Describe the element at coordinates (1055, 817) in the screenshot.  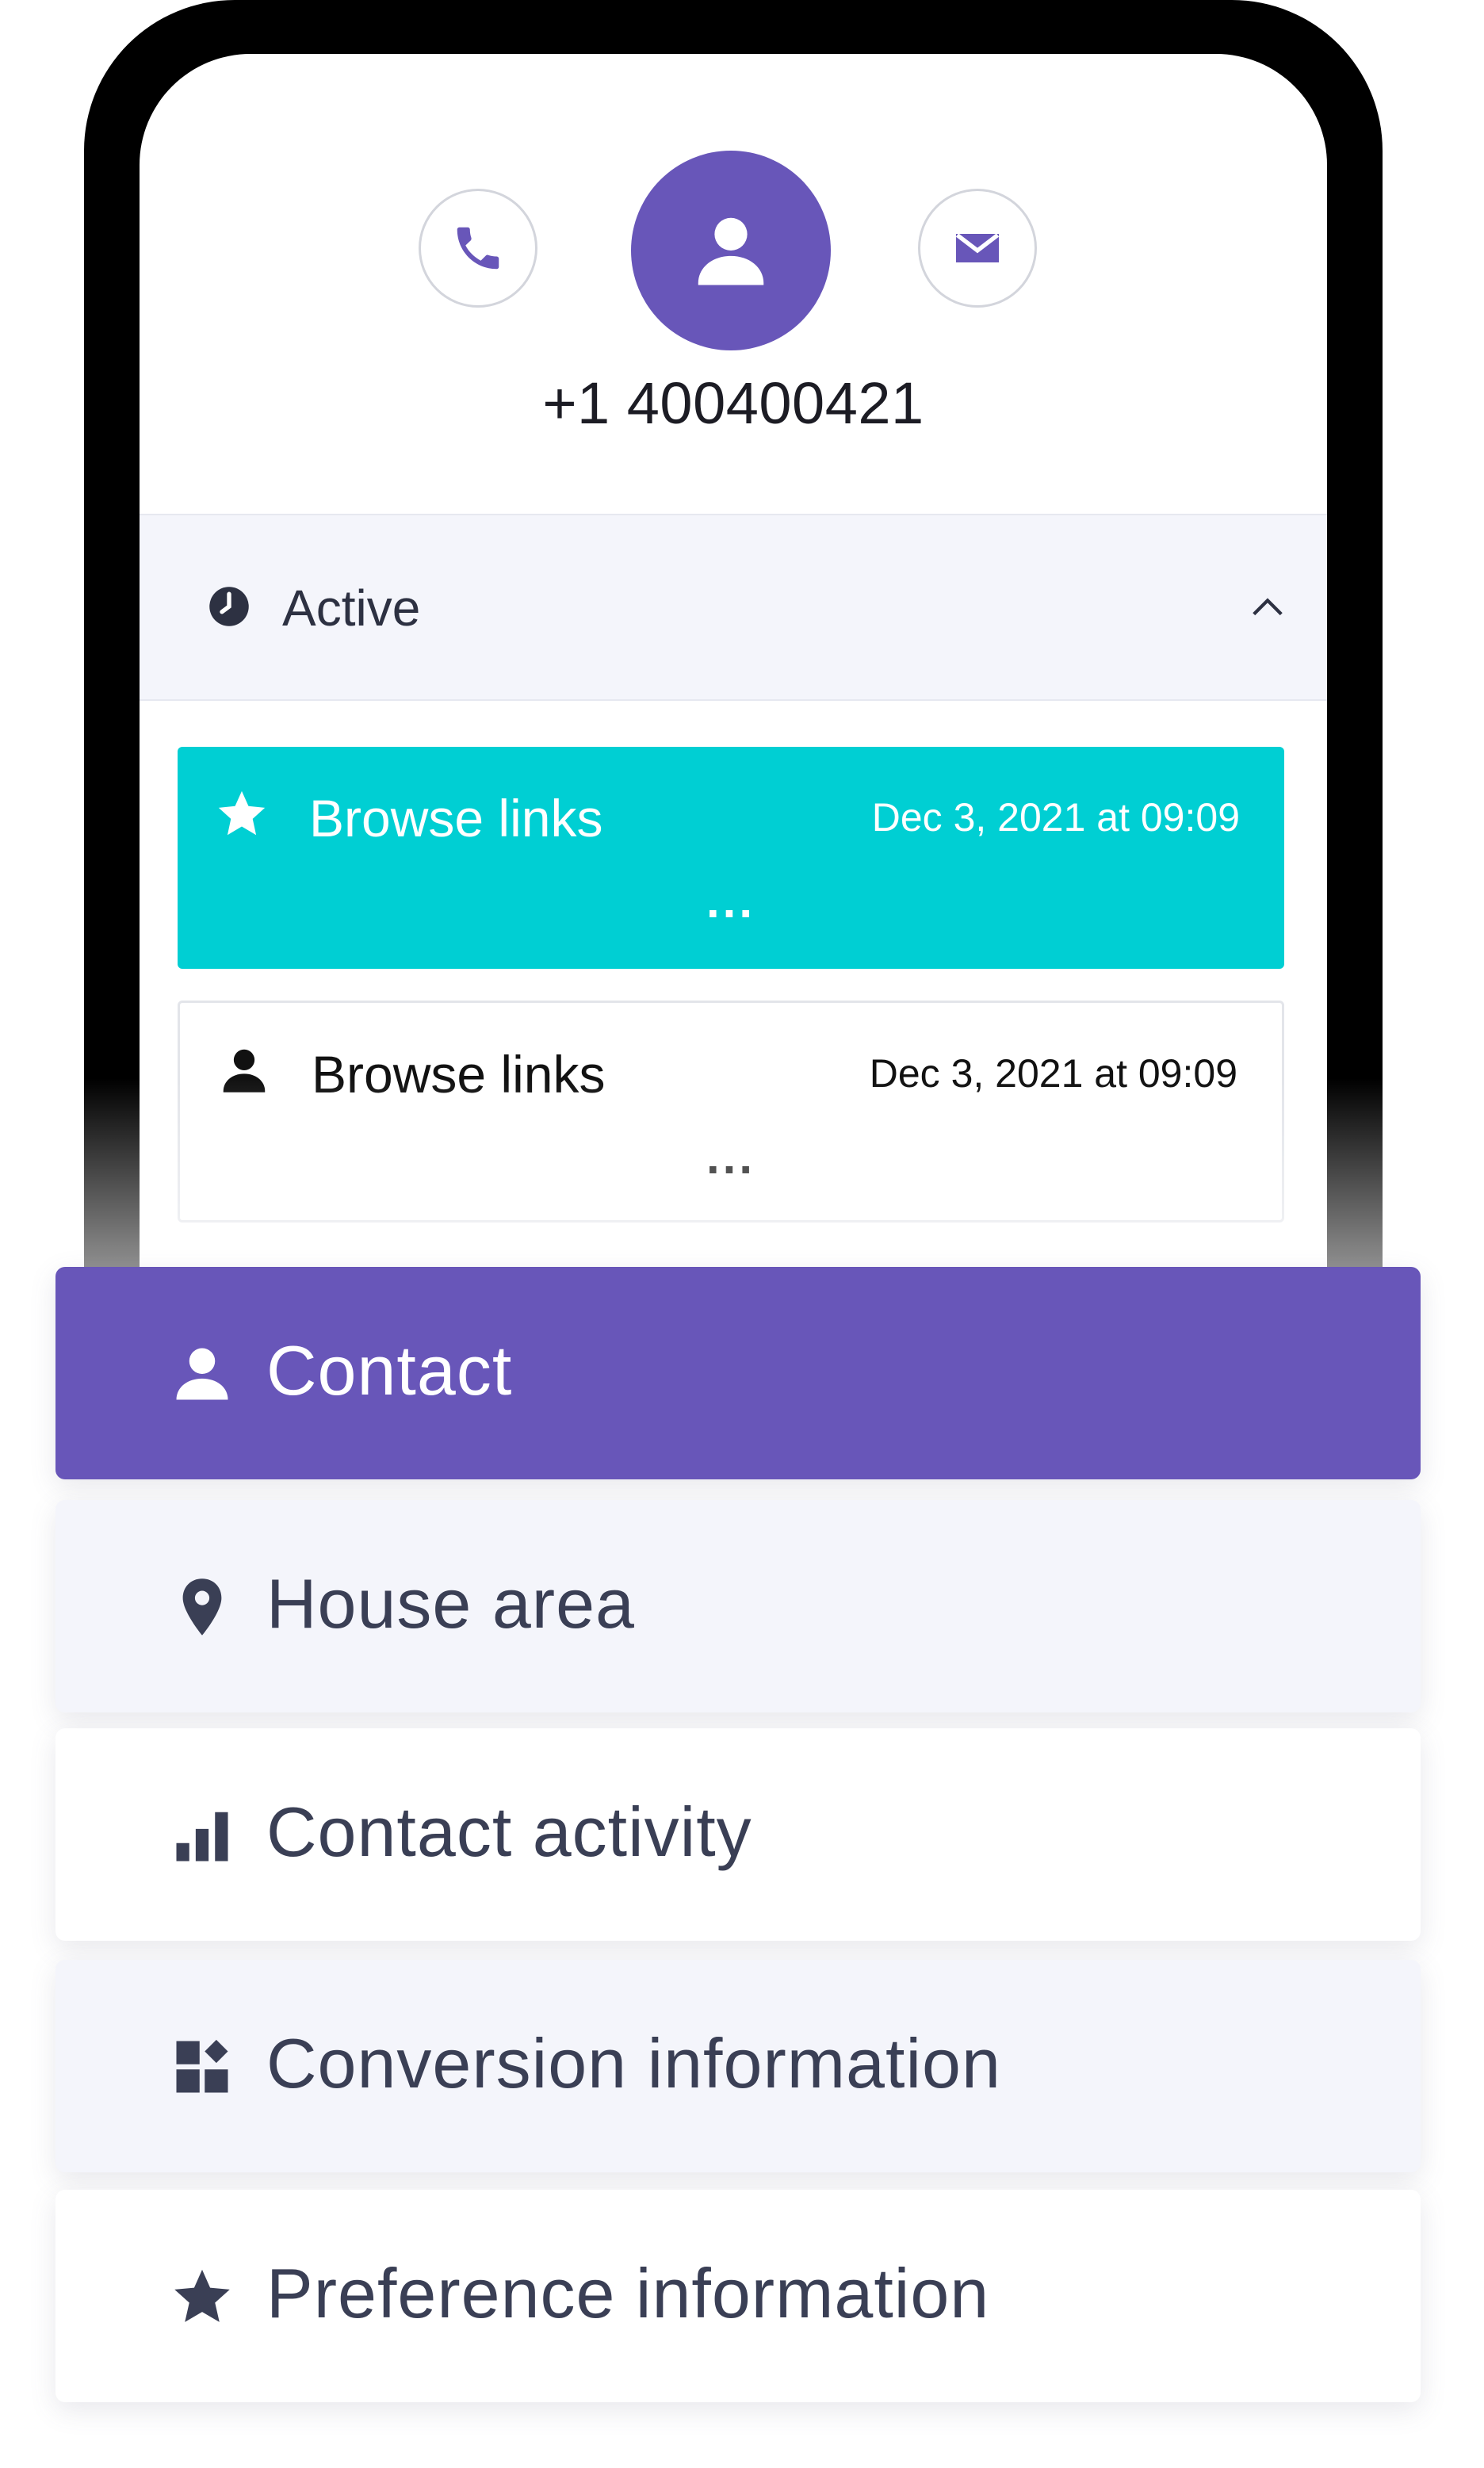
I see `activity-date: Dec 3, 2021 at 09:09` at that location.